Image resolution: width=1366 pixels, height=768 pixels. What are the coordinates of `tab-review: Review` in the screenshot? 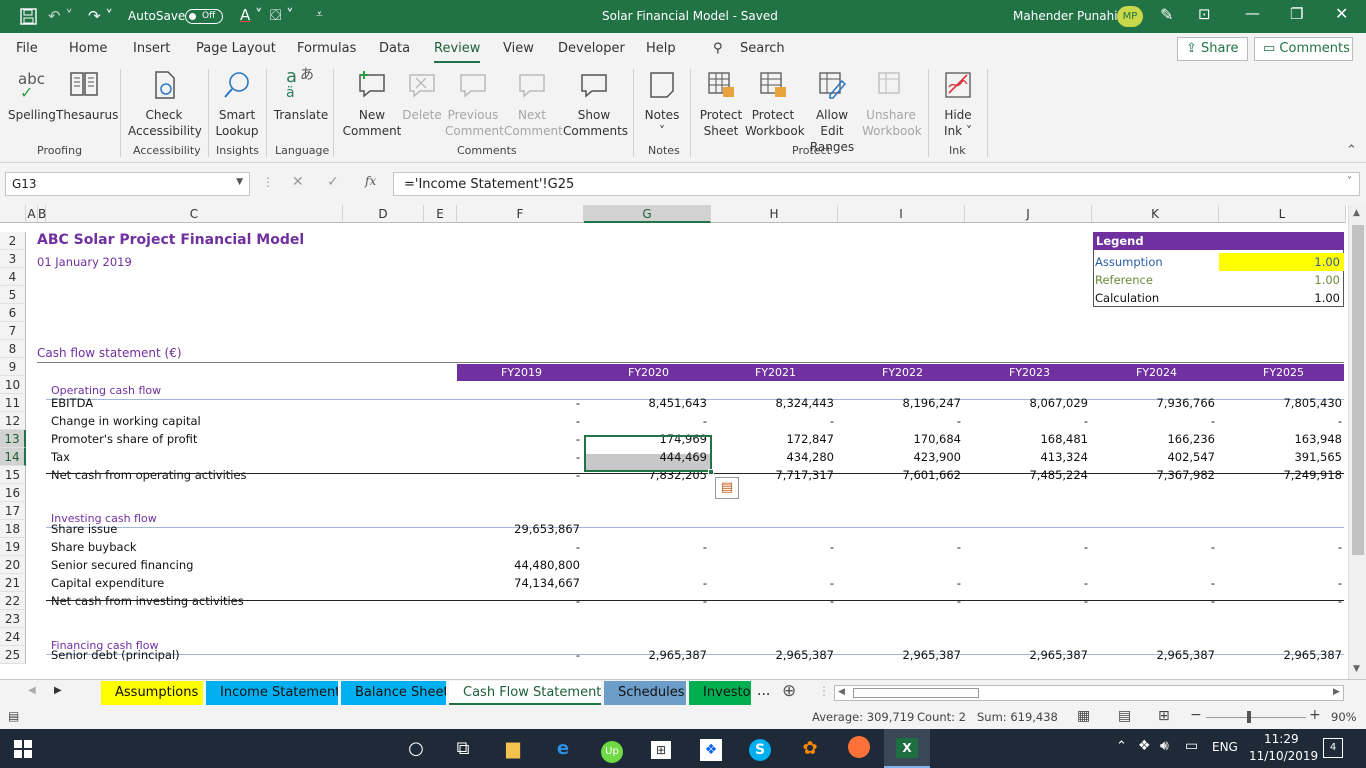 It's located at (457, 52).